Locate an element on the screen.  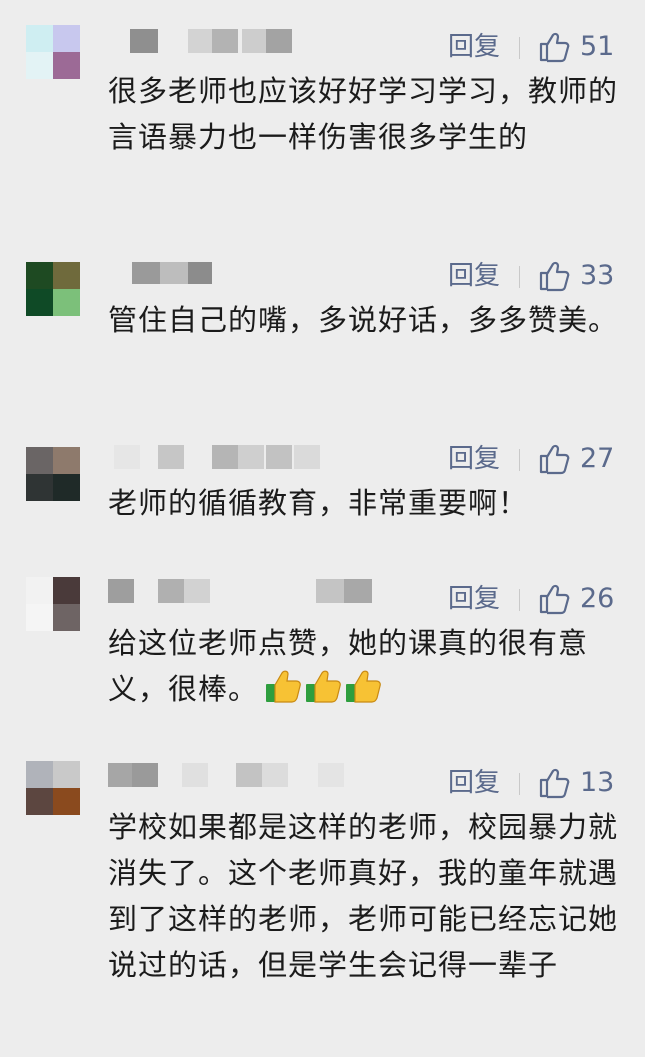
emoji-group is located at coordinates (324, 692).